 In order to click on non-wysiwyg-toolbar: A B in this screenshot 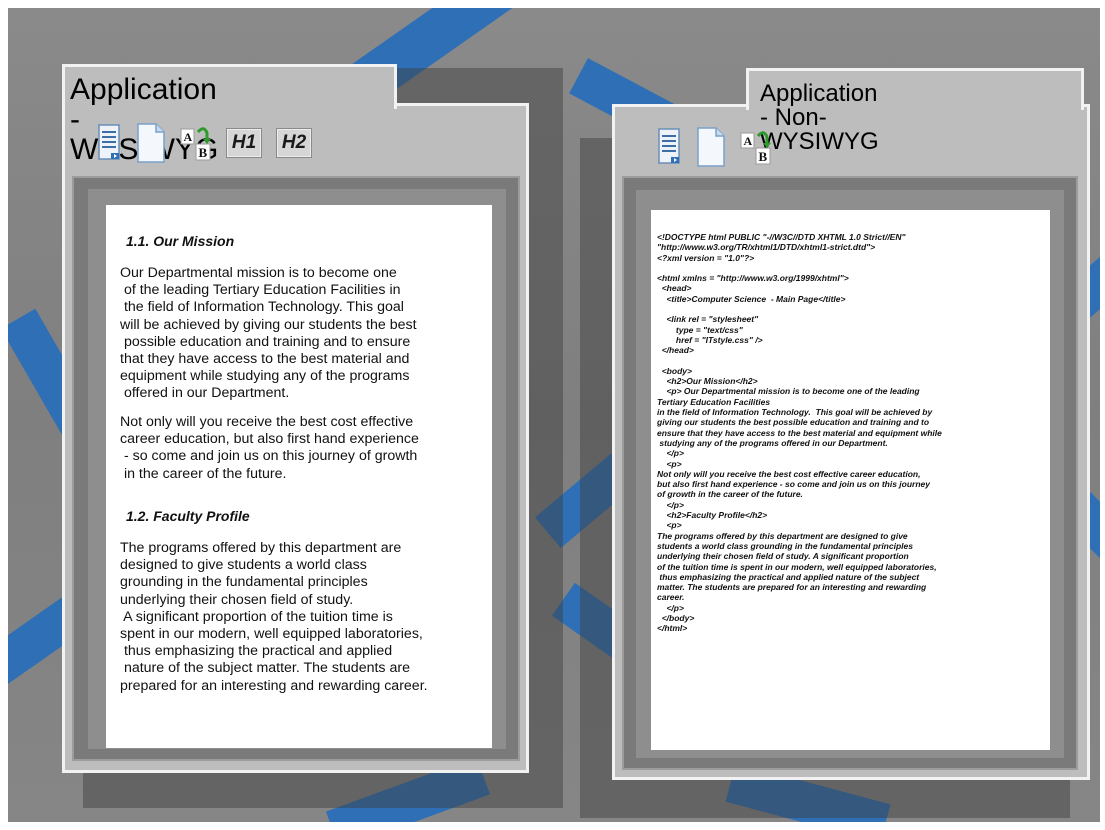, I will do `click(715, 147)`.